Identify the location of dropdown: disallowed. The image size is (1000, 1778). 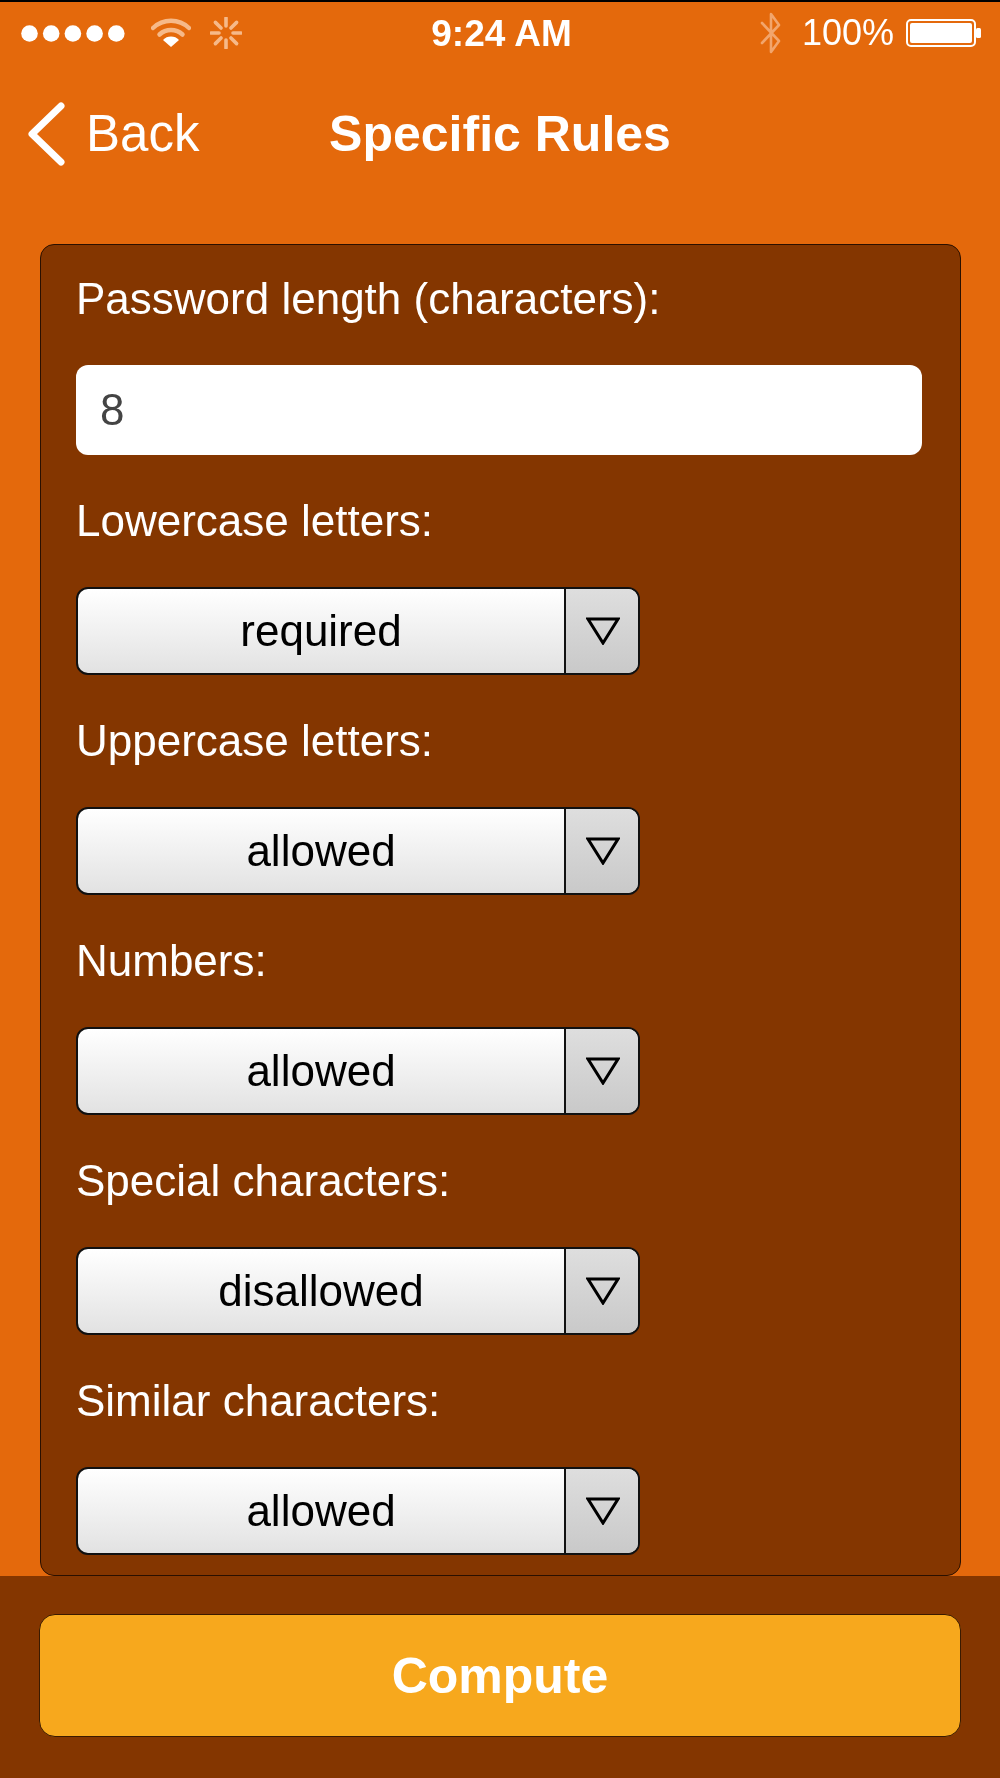
(358, 1291).